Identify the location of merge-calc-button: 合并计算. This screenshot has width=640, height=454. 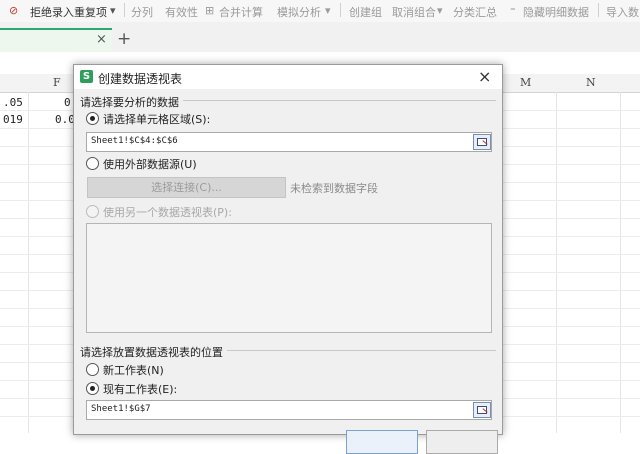
(241, 12).